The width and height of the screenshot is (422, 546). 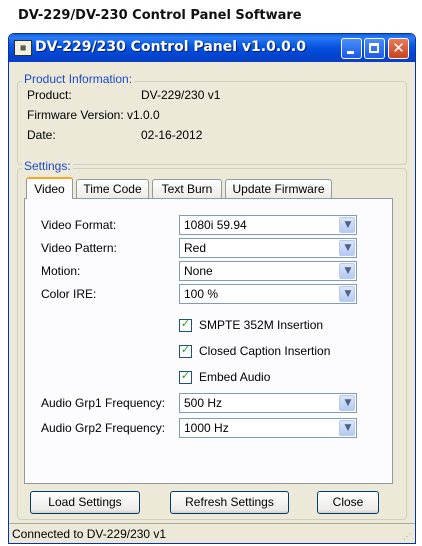 What do you see at coordinates (85, 502) in the screenshot?
I see `load-settings-button: Load Settings` at bounding box center [85, 502].